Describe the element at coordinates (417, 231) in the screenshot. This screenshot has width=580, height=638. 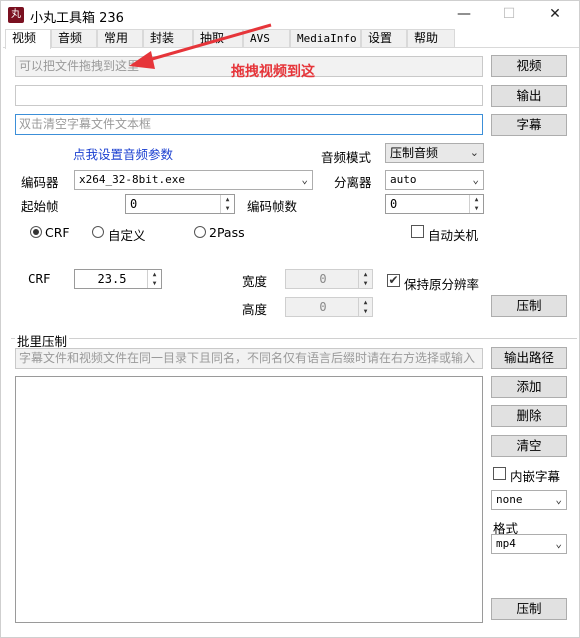
I see `auto-shutdown-checkbox` at that location.